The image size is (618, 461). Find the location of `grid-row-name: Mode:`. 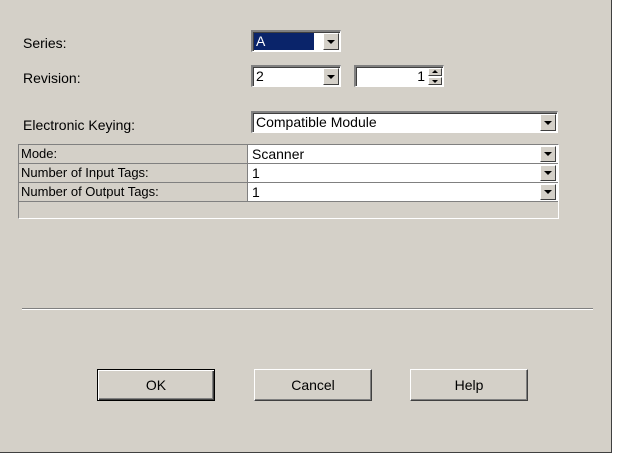

grid-row-name: Mode: is located at coordinates (133, 154).